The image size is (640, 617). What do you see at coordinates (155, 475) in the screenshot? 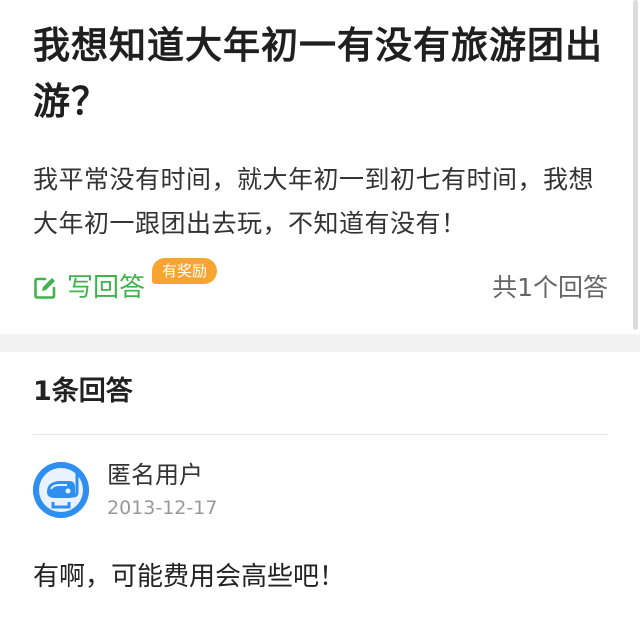
I see `answer-user-name: 匿名用户` at bounding box center [155, 475].